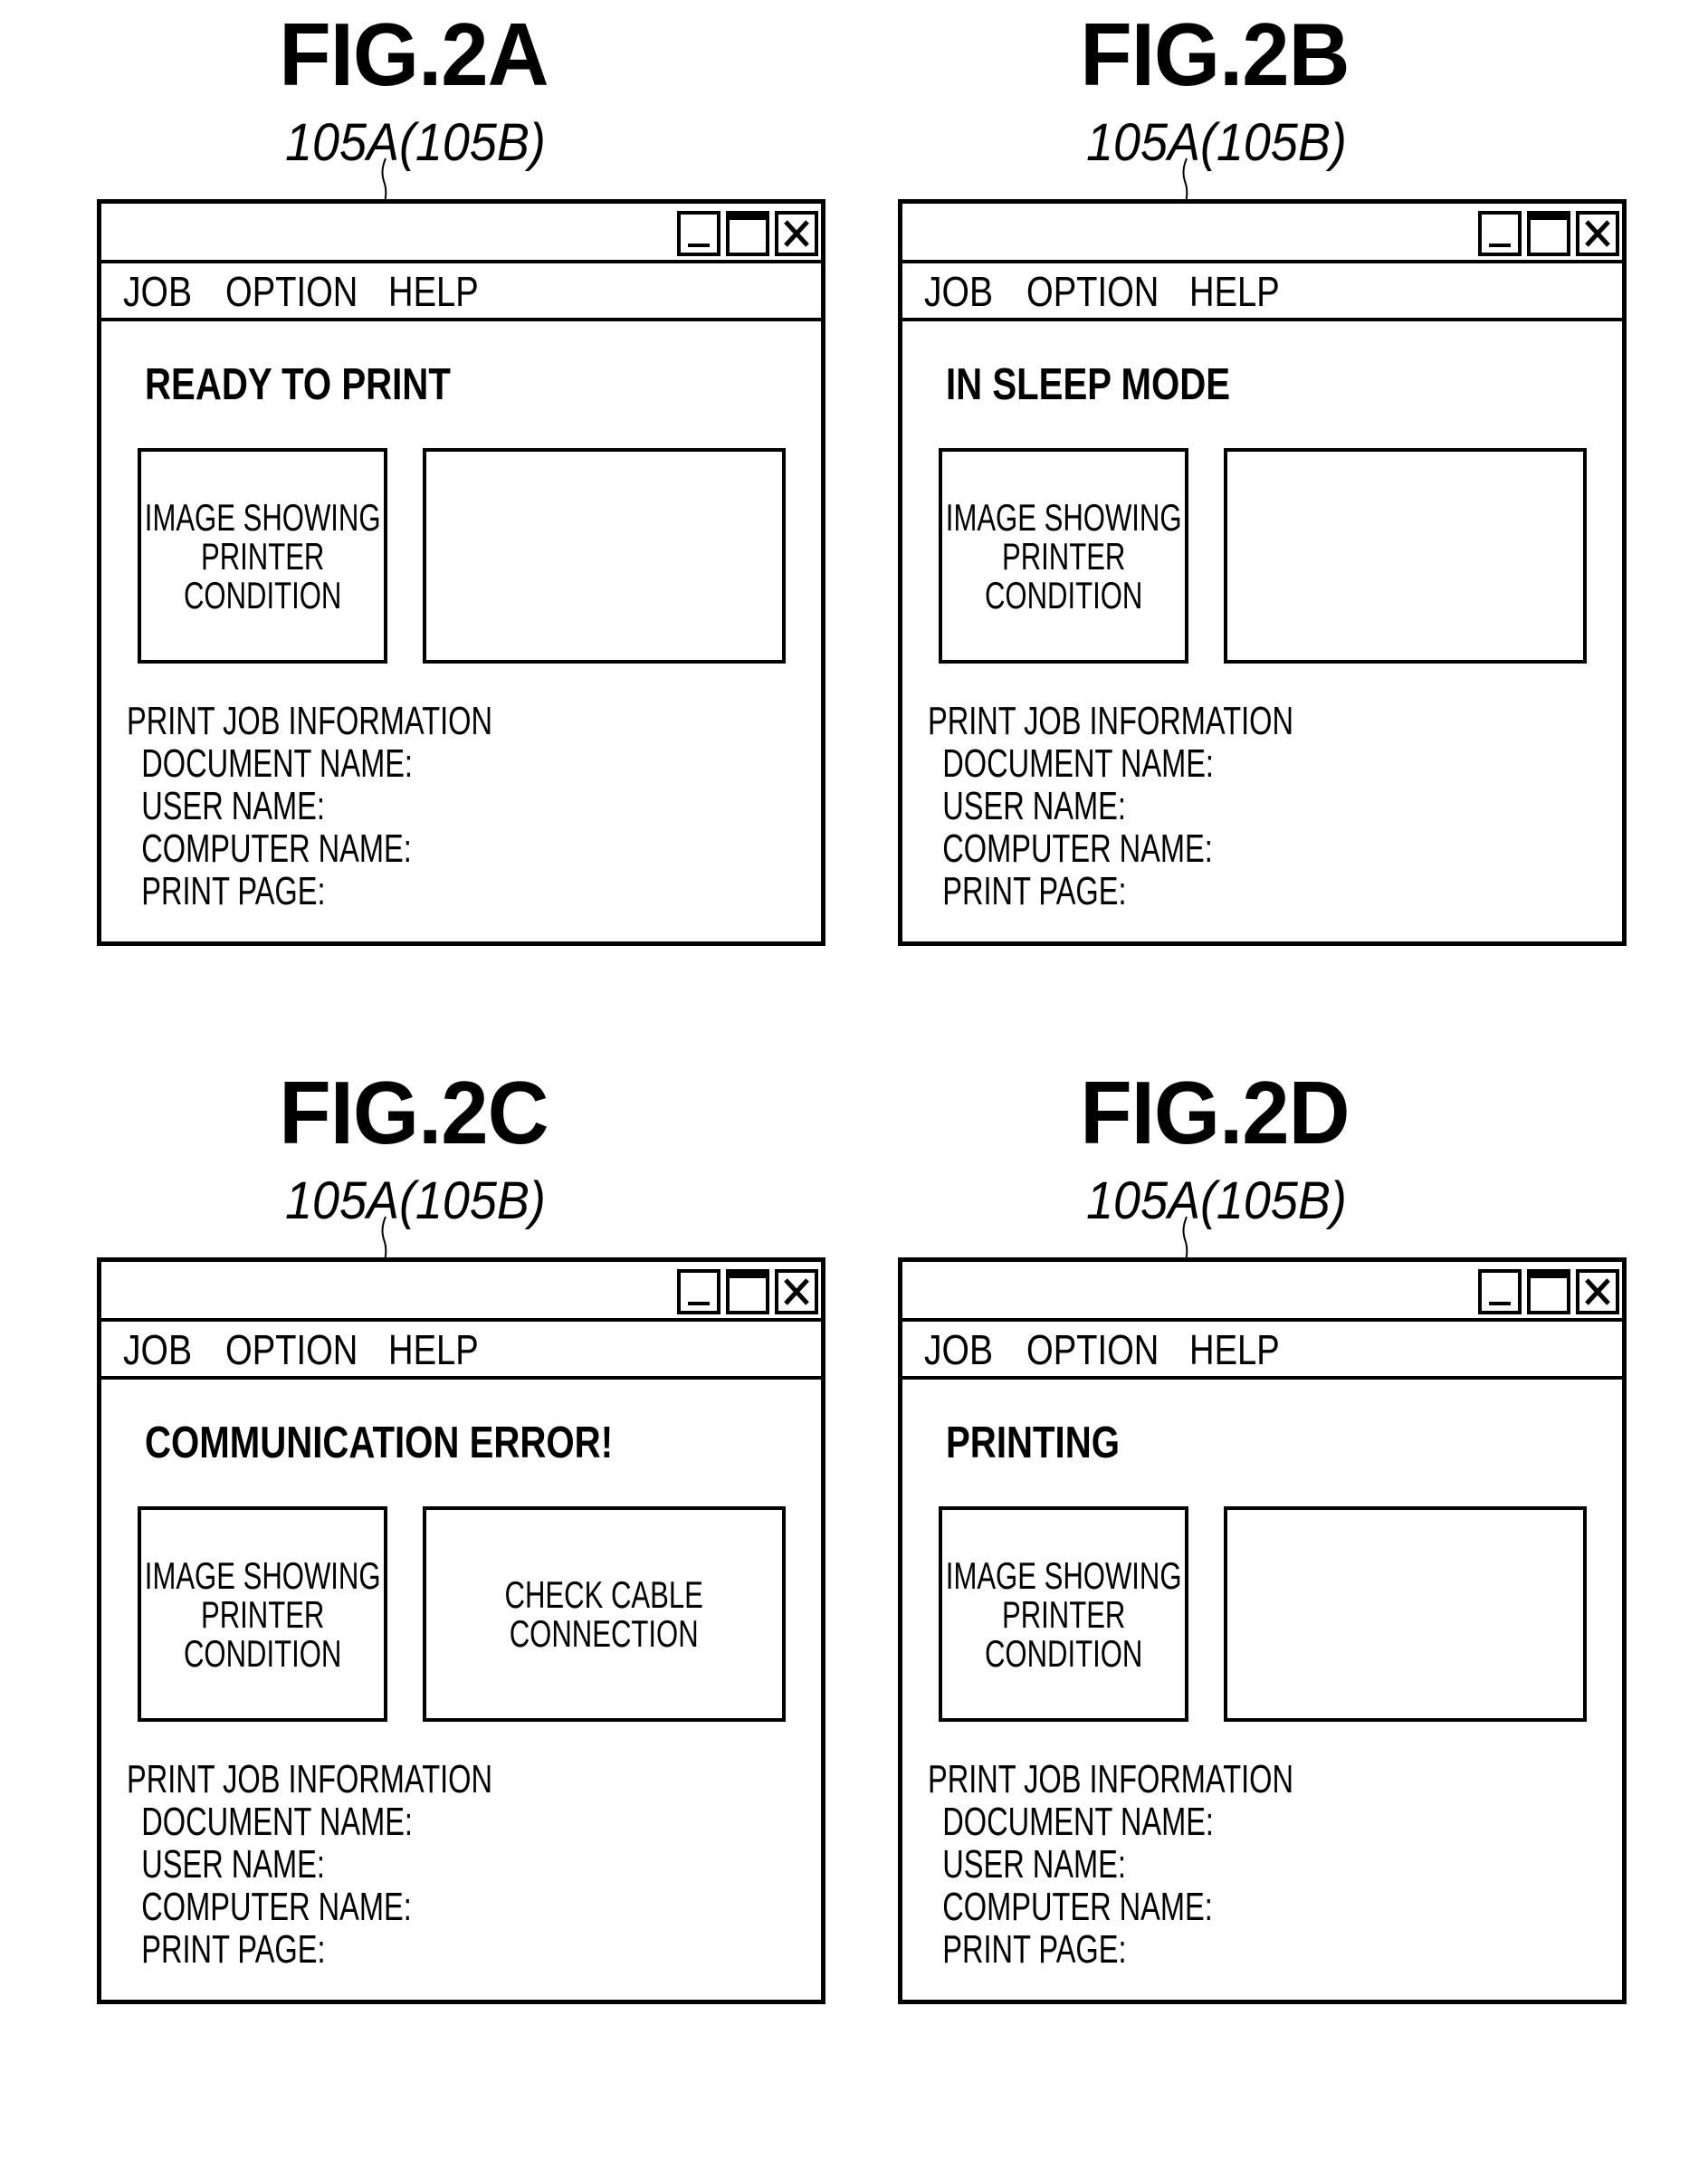  I want to click on figure-label: FIG.2B, so click(1215, 54).